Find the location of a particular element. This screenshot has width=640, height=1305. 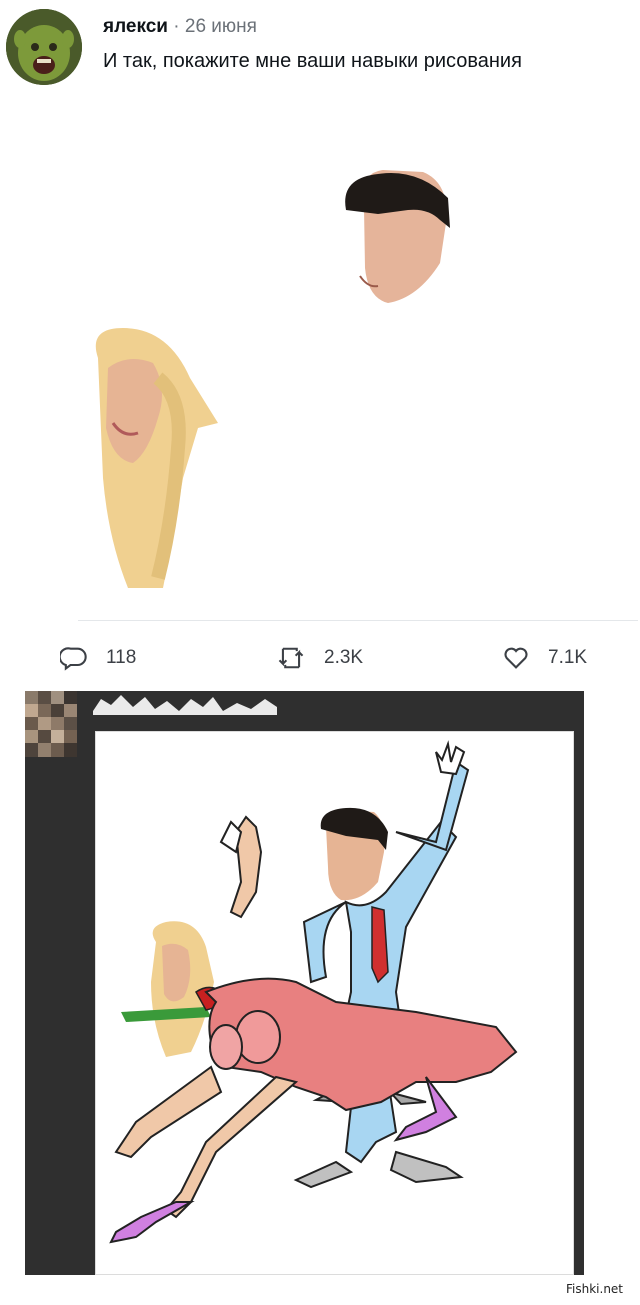

user-avatar is located at coordinates (44, 47).